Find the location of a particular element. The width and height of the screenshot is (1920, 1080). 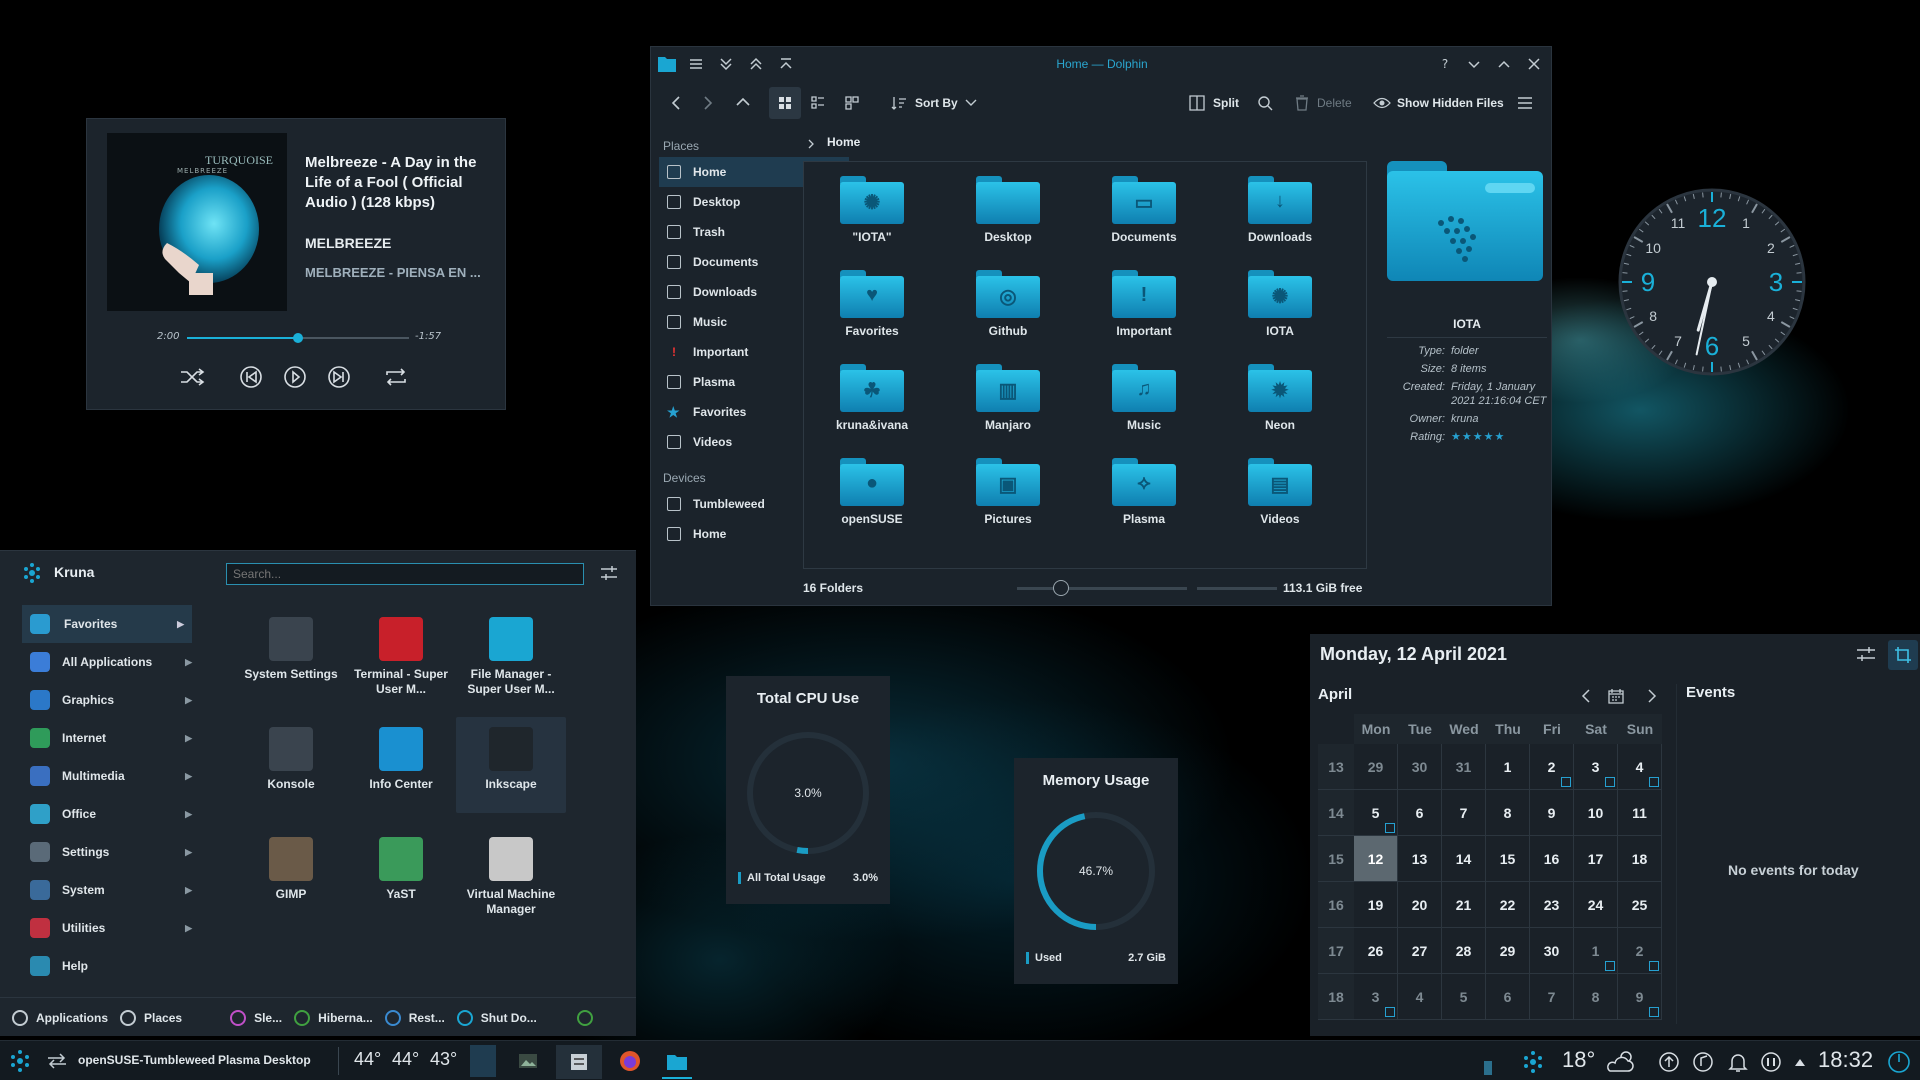

calendar-day: 10 is located at coordinates (1596, 813).